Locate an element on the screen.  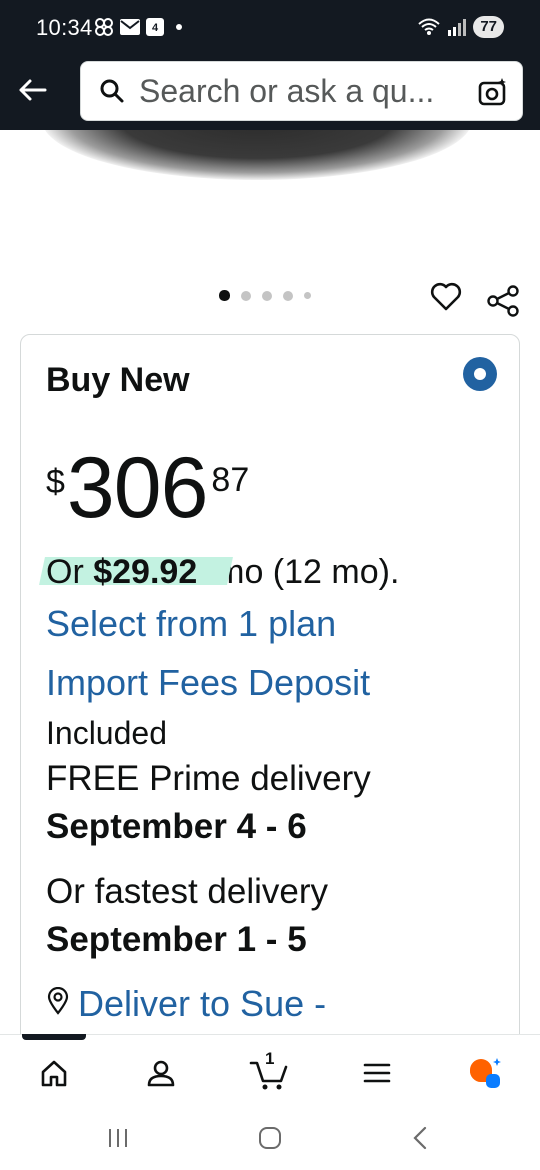
product-image is located at coordinates (257, 155).